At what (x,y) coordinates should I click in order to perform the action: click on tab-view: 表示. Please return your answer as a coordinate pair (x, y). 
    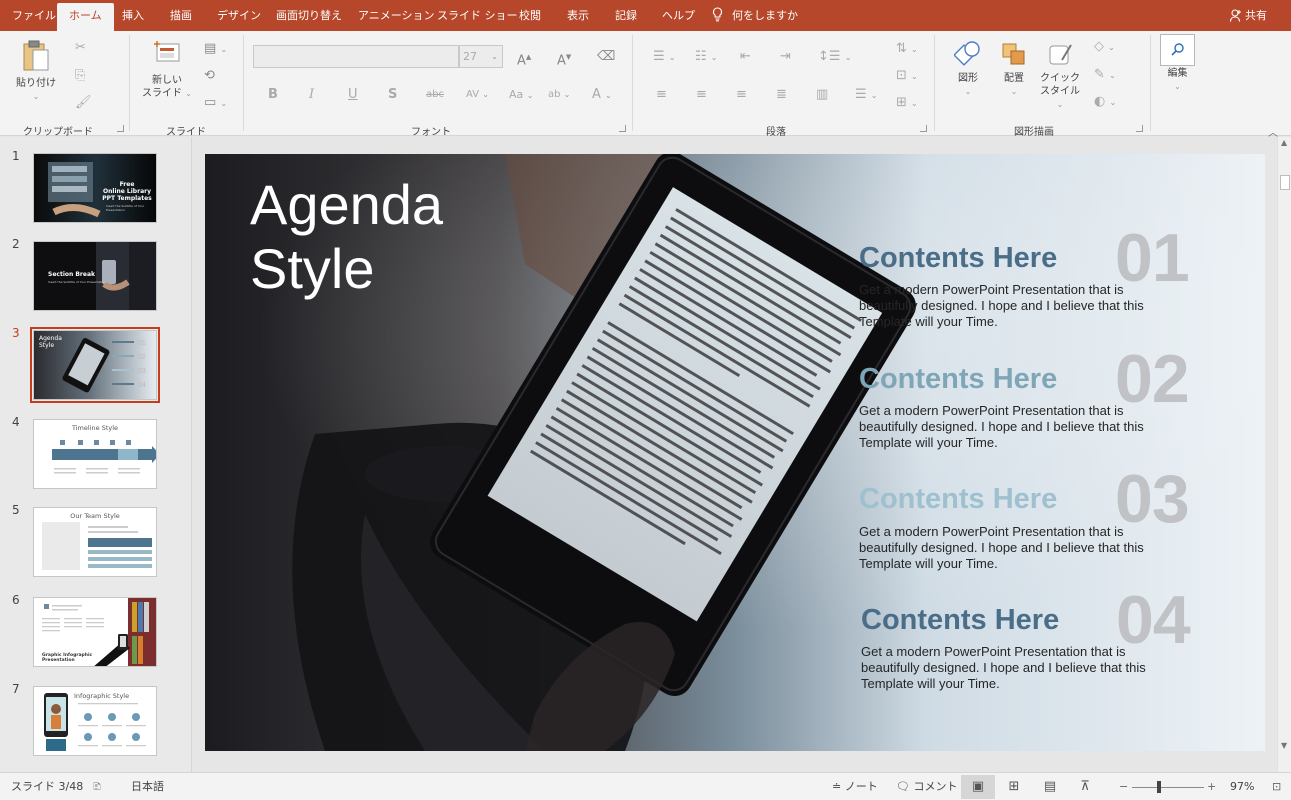
    Looking at the image, I should click on (578, 15).